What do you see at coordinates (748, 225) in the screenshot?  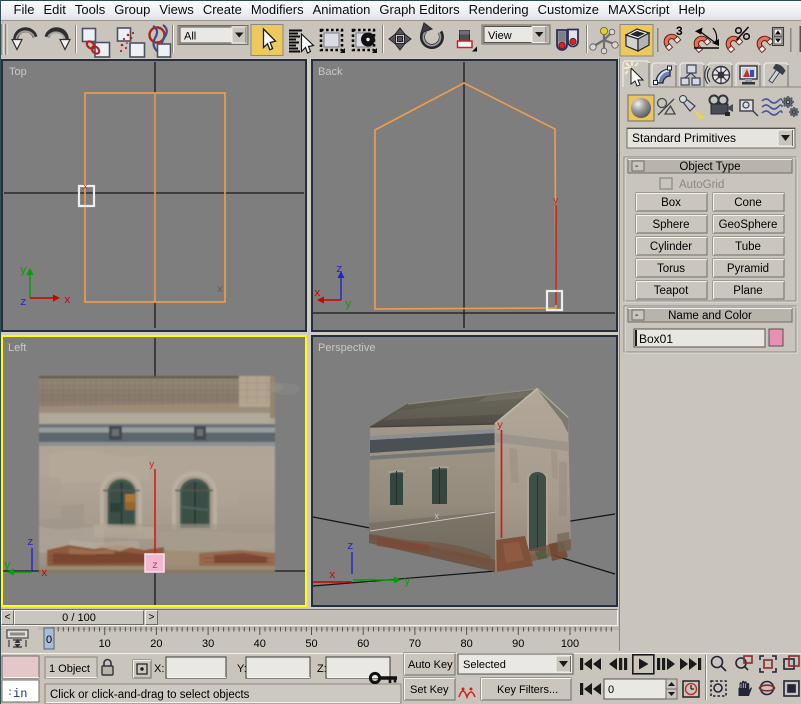 I see `svg-text: GeoSphere` at bounding box center [748, 225].